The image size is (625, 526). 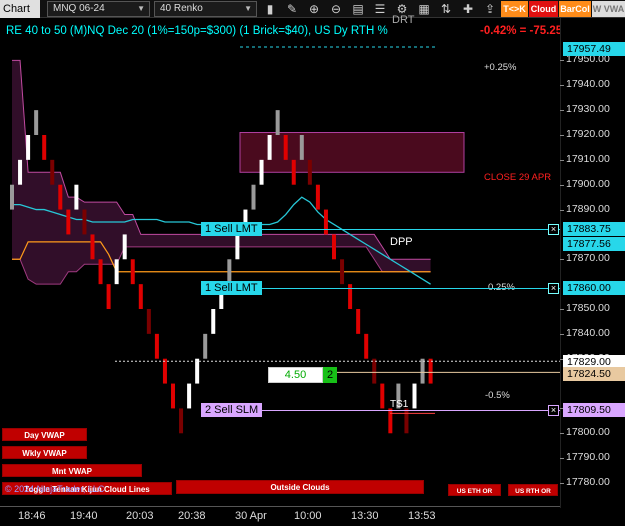 I want to click on price-tick-label: 17890.00, so click(x=588, y=208).